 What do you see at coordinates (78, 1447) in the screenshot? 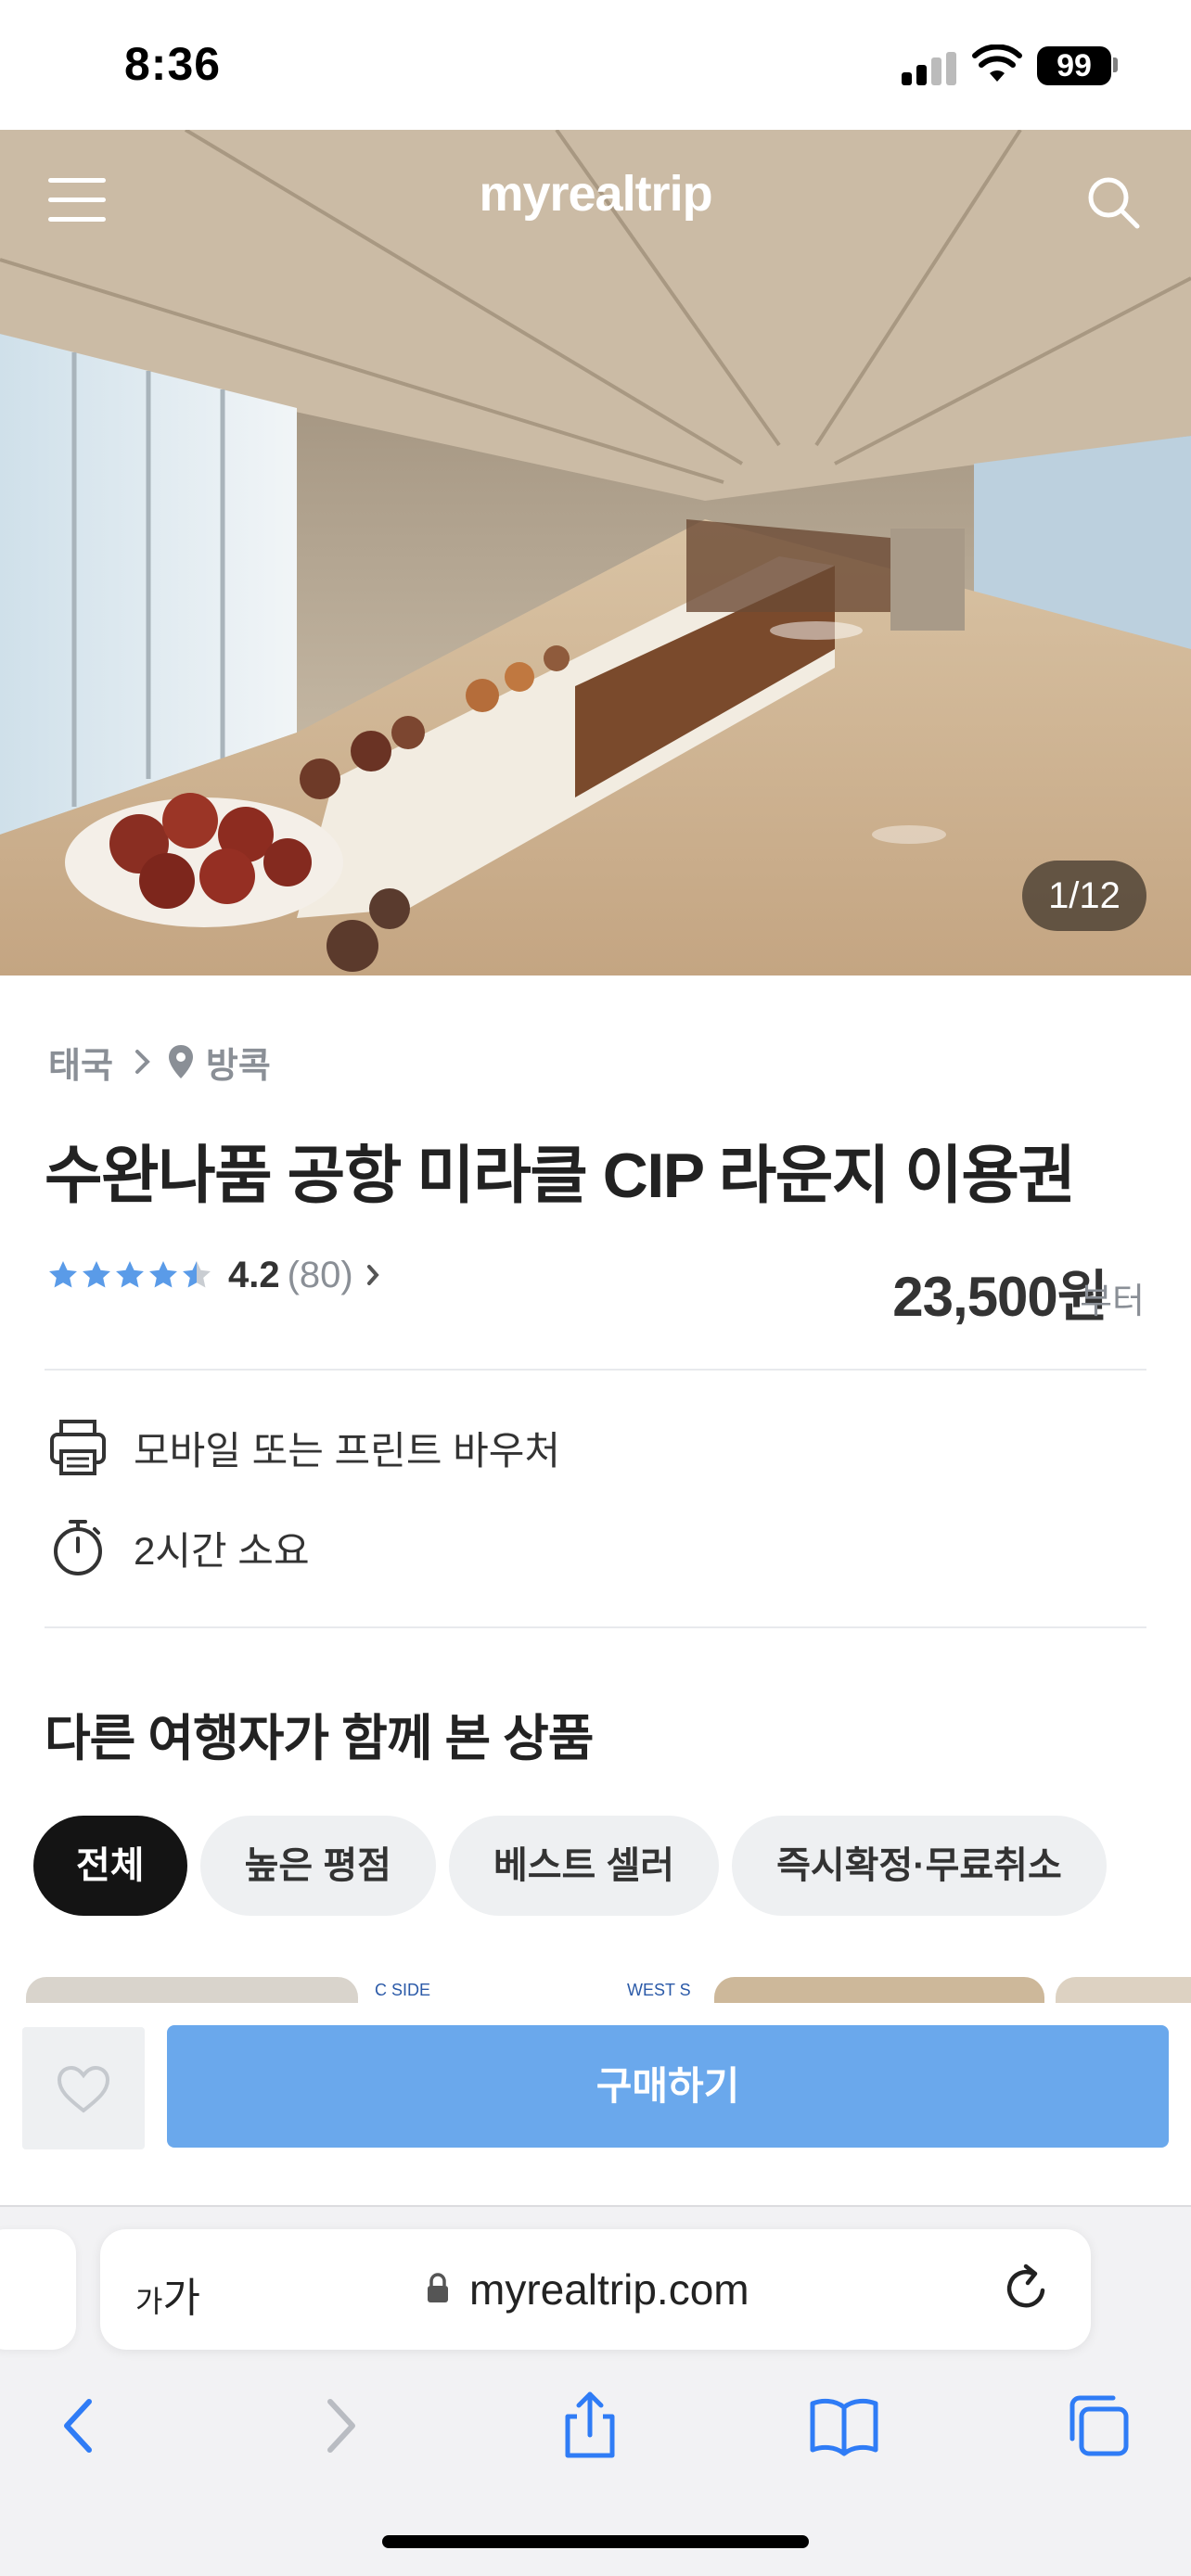
I see `printer-icon` at bounding box center [78, 1447].